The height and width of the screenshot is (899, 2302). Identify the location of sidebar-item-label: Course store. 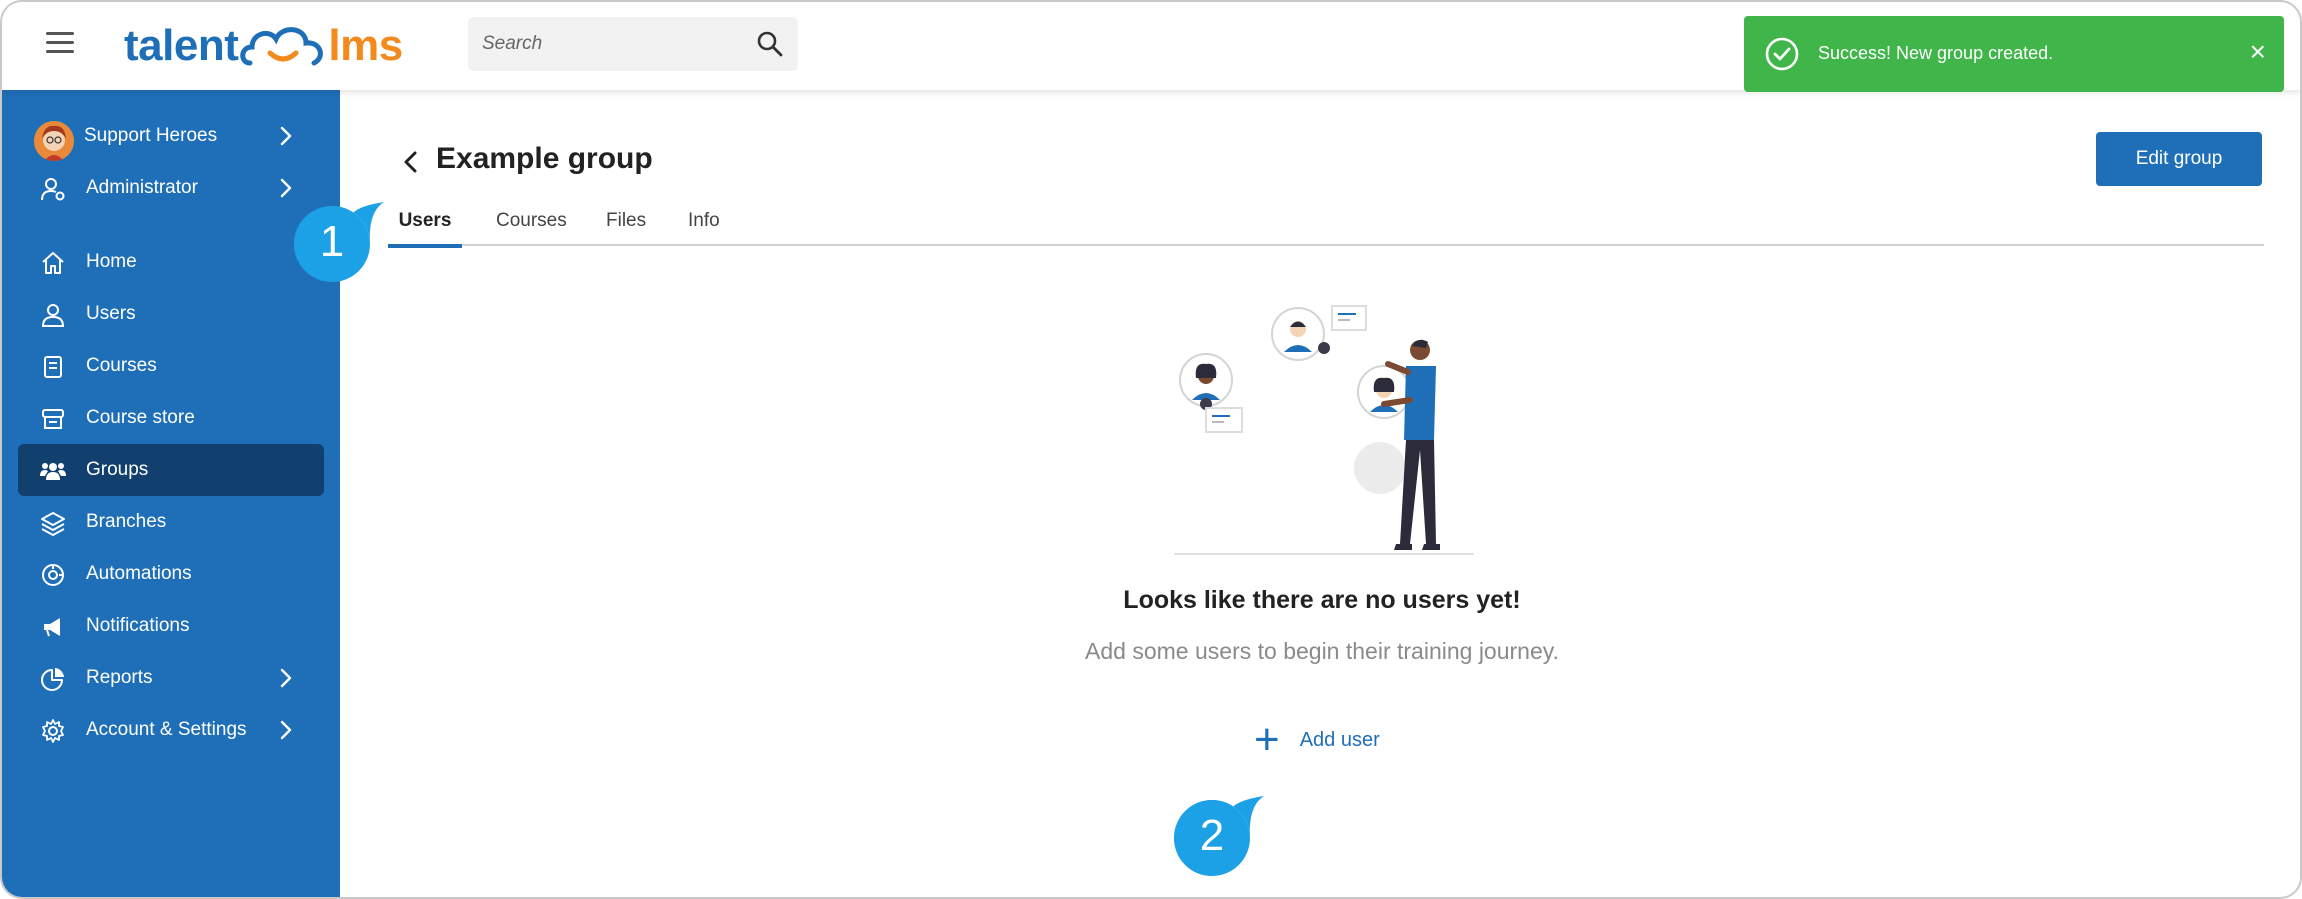
(140, 417).